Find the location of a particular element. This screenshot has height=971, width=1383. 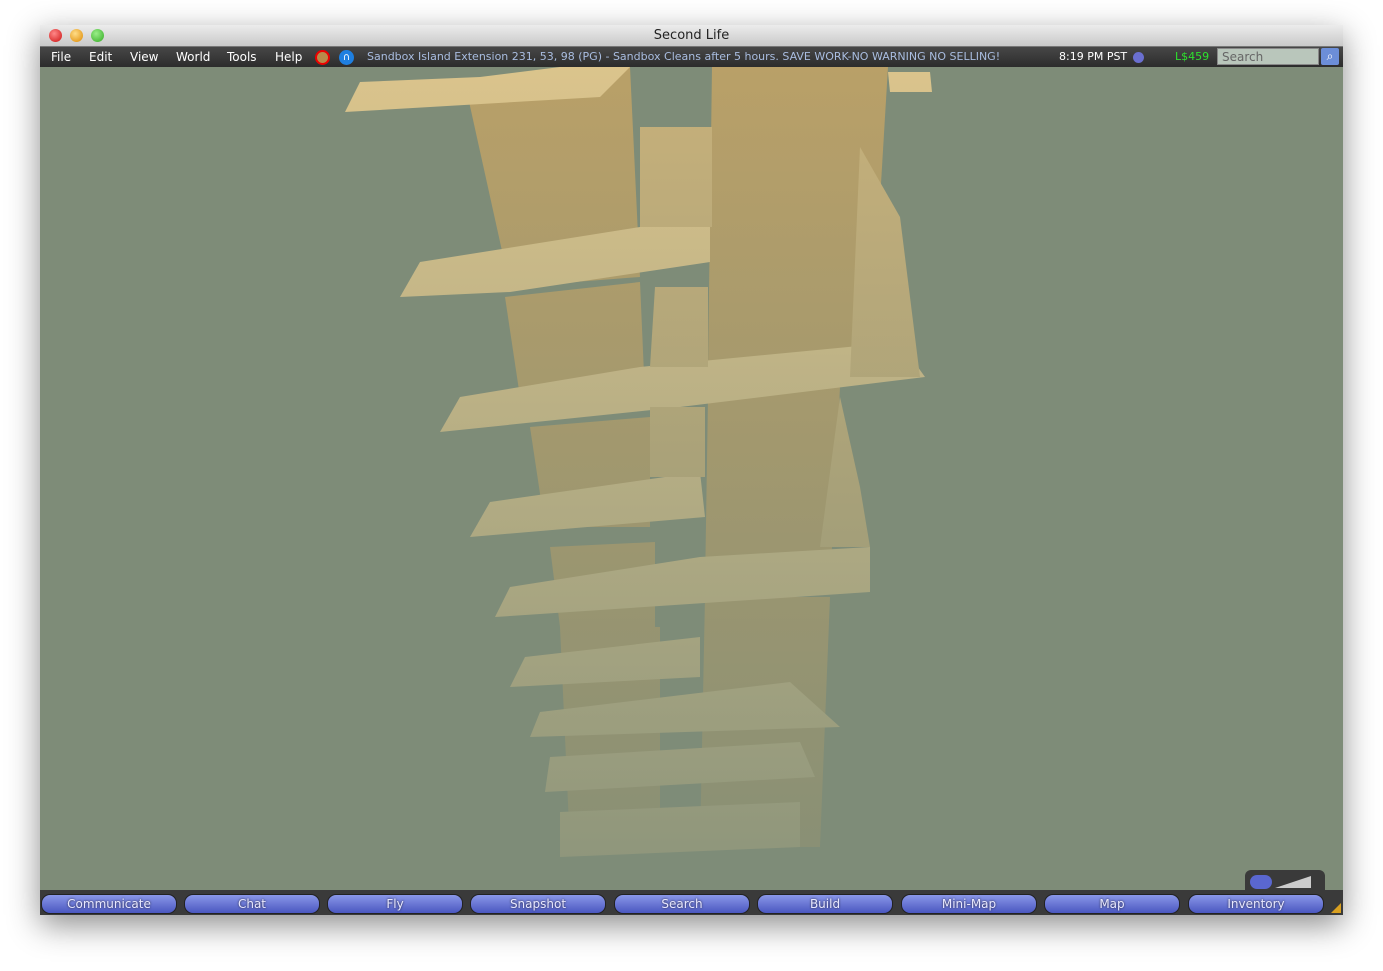

speaker-icon is located at coordinates (1261, 882).